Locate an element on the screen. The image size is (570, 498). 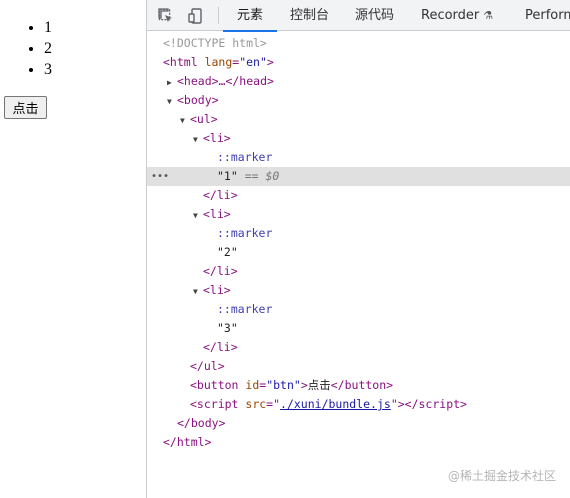
tab-recorder-label: Recorder is located at coordinates (450, 15).